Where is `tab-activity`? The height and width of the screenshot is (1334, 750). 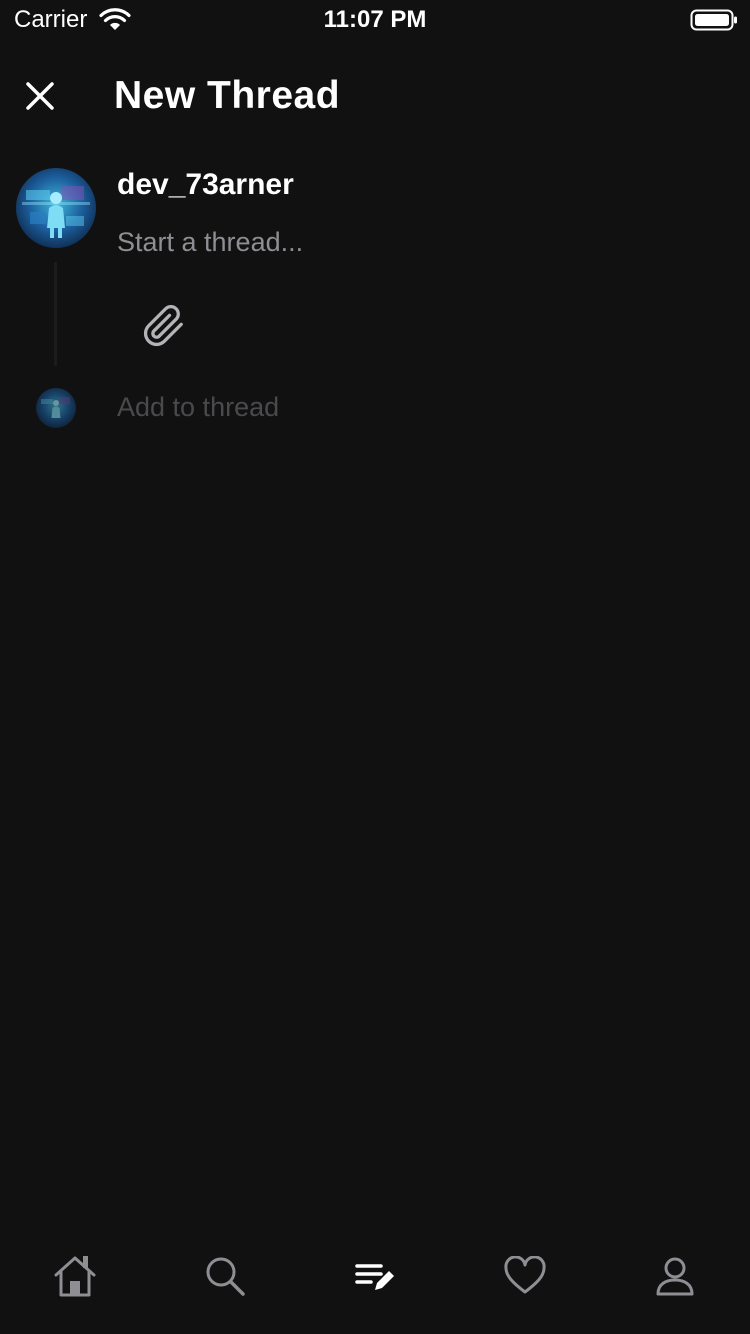
tab-activity is located at coordinates (525, 1276).